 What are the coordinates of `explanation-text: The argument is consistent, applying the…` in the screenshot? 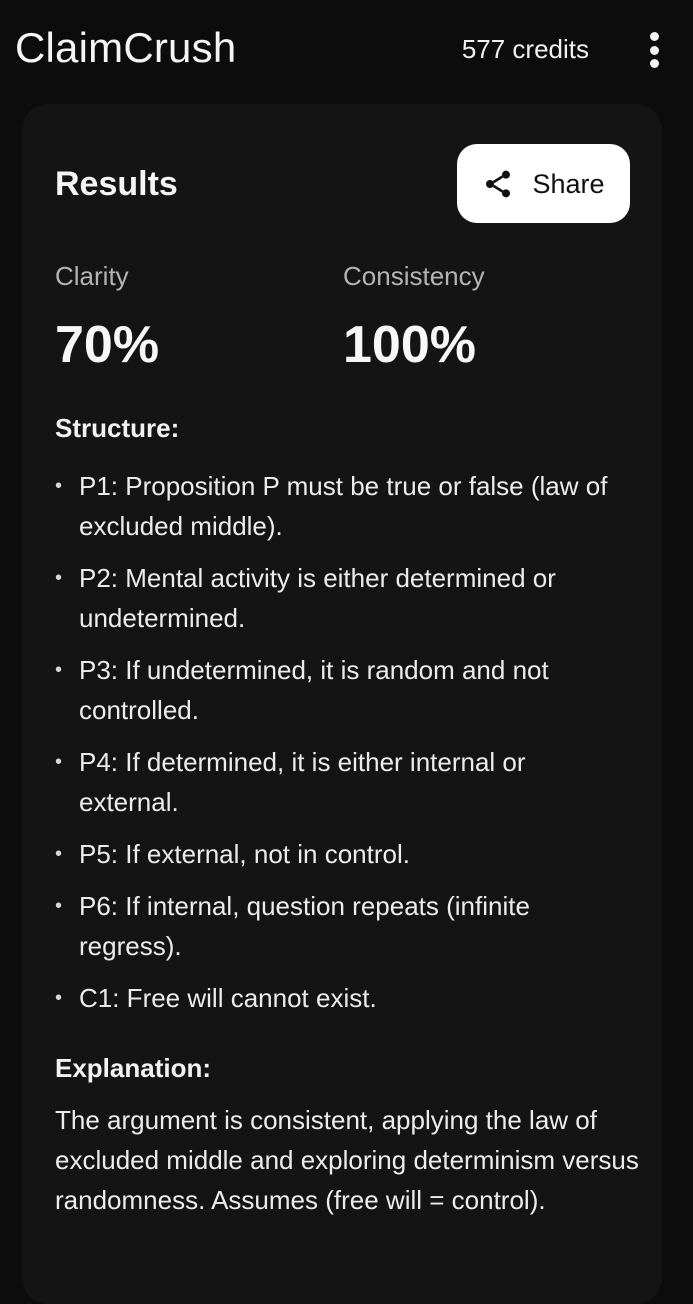 It's located at (347, 1160).